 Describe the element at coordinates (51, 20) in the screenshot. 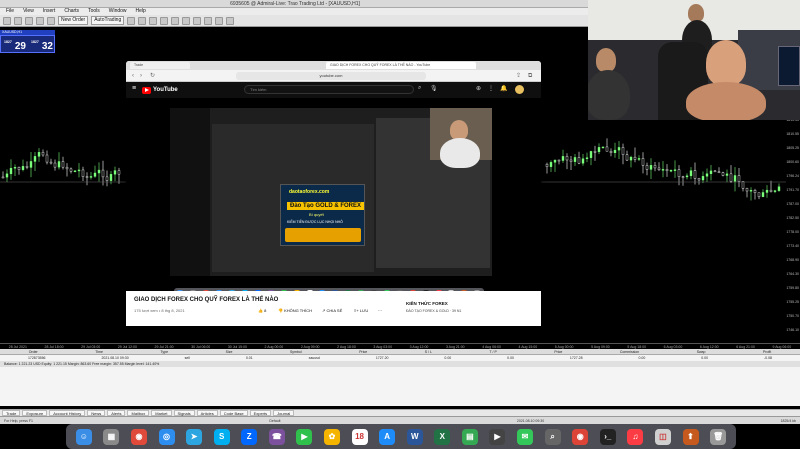

I see `terminal-icon` at that location.